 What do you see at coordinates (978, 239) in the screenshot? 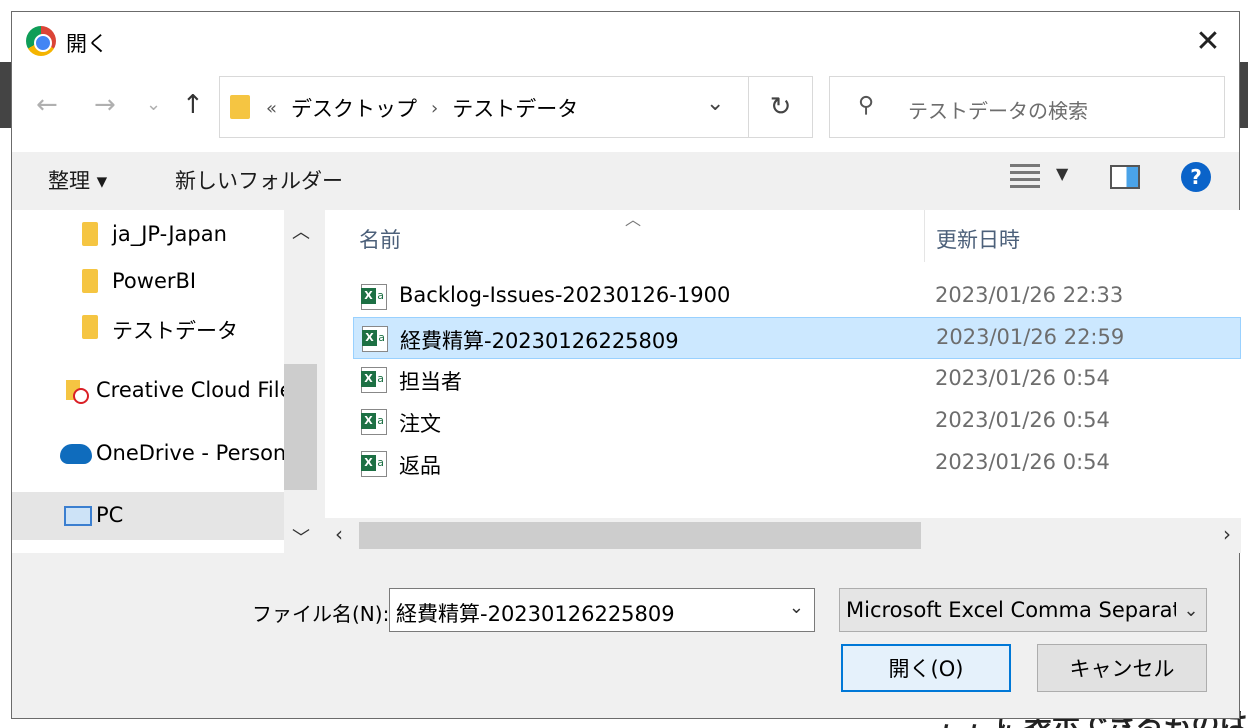
I see `column-header-date: 更新日時` at bounding box center [978, 239].